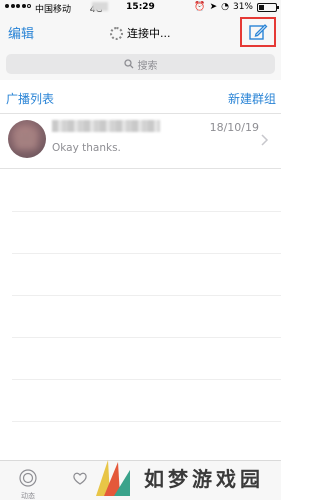 Image resolution: width=320 pixels, height=500 pixels. I want to click on avatar, so click(27, 139).